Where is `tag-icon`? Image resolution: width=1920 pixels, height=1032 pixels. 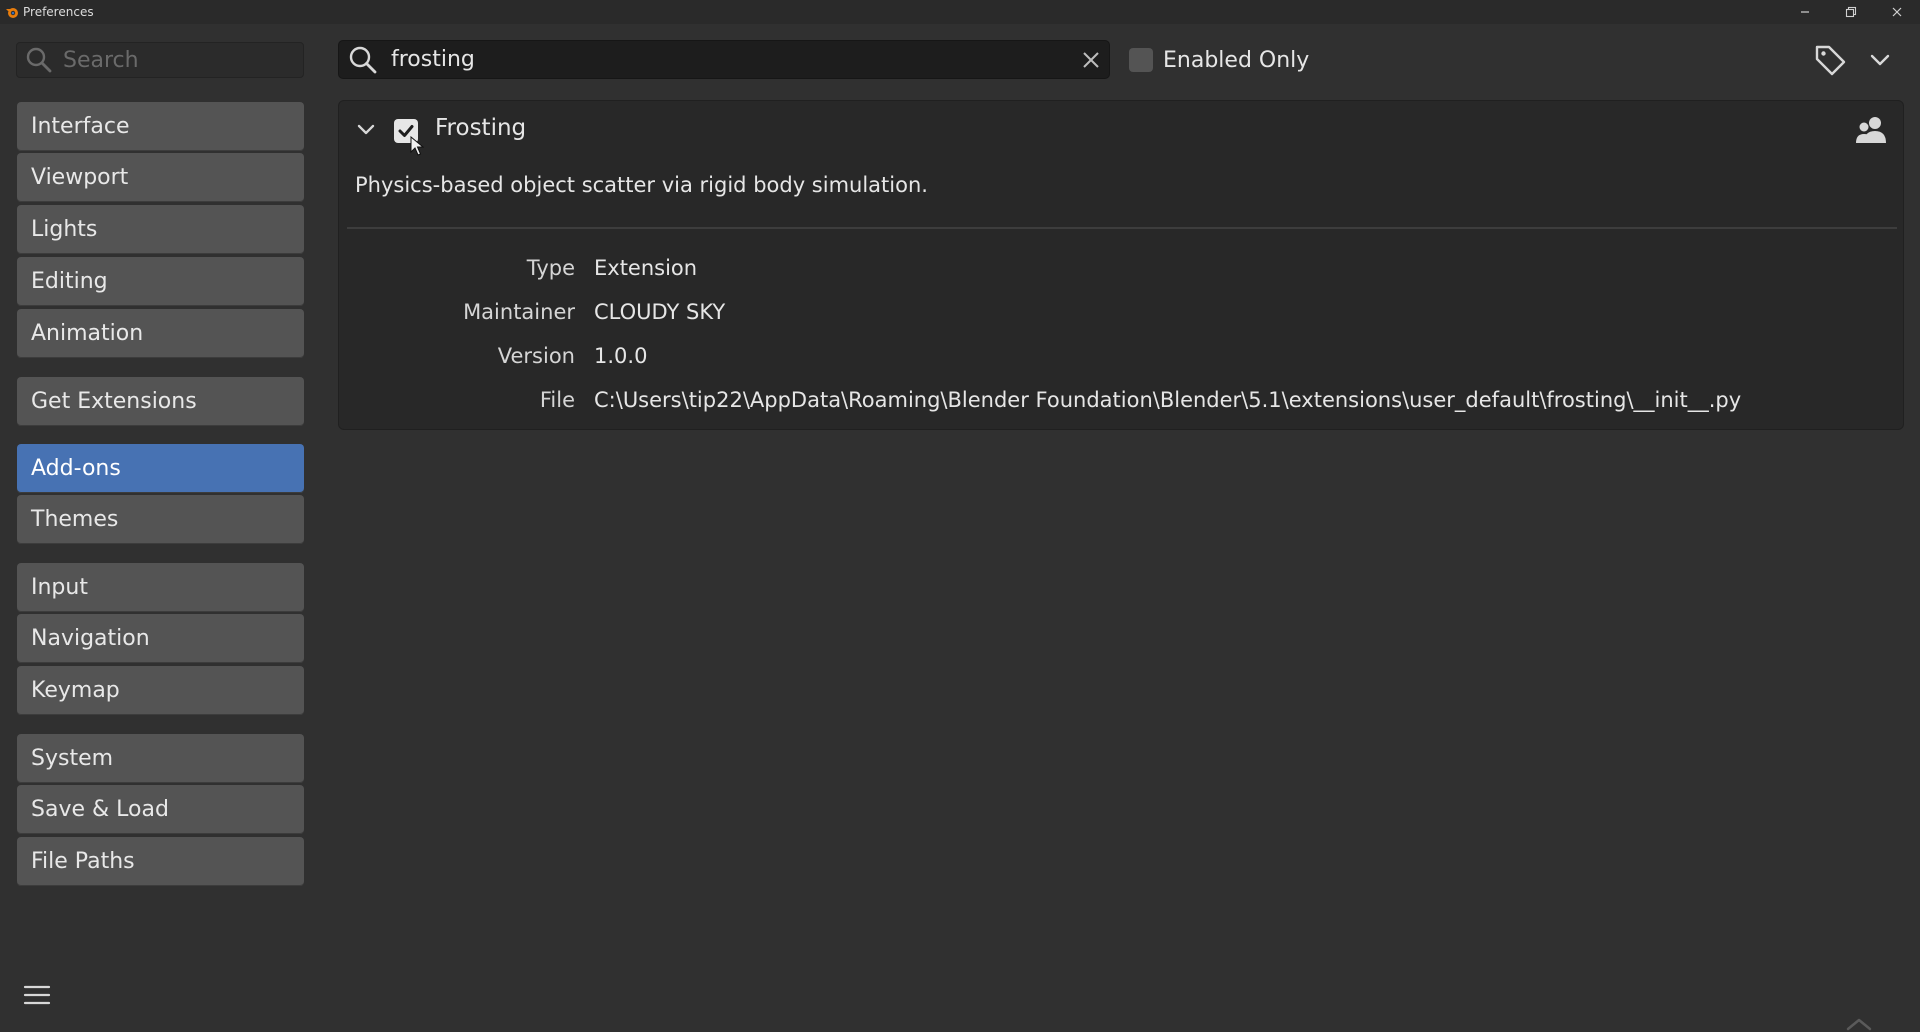 tag-icon is located at coordinates (1830, 60).